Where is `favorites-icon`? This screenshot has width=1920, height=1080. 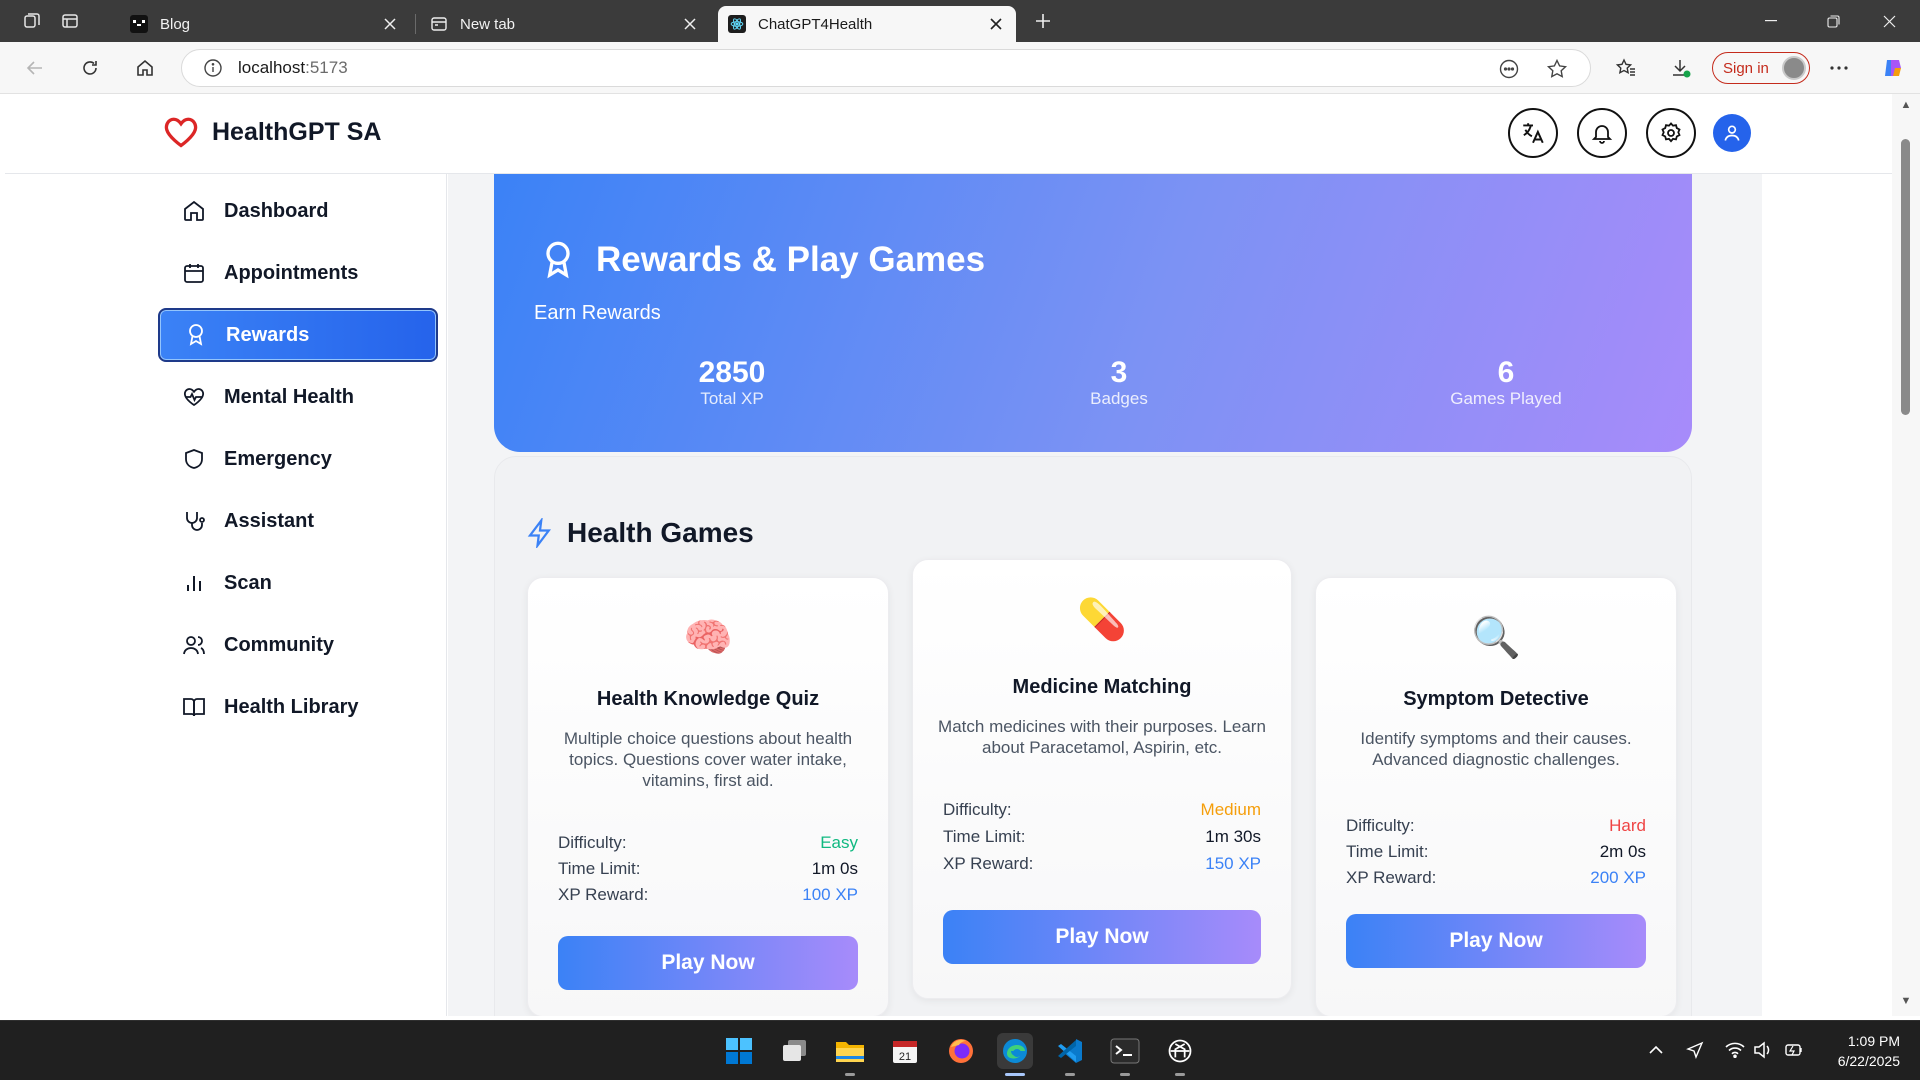
favorites-icon is located at coordinates (1626, 68).